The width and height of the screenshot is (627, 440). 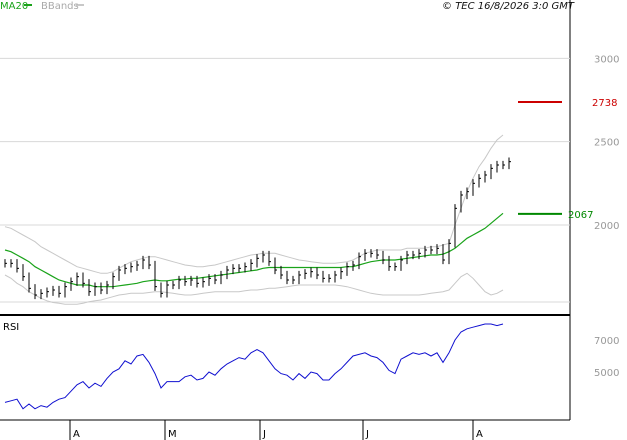 I want to click on price-tick-label: 2000, so click(x=606, y=226).